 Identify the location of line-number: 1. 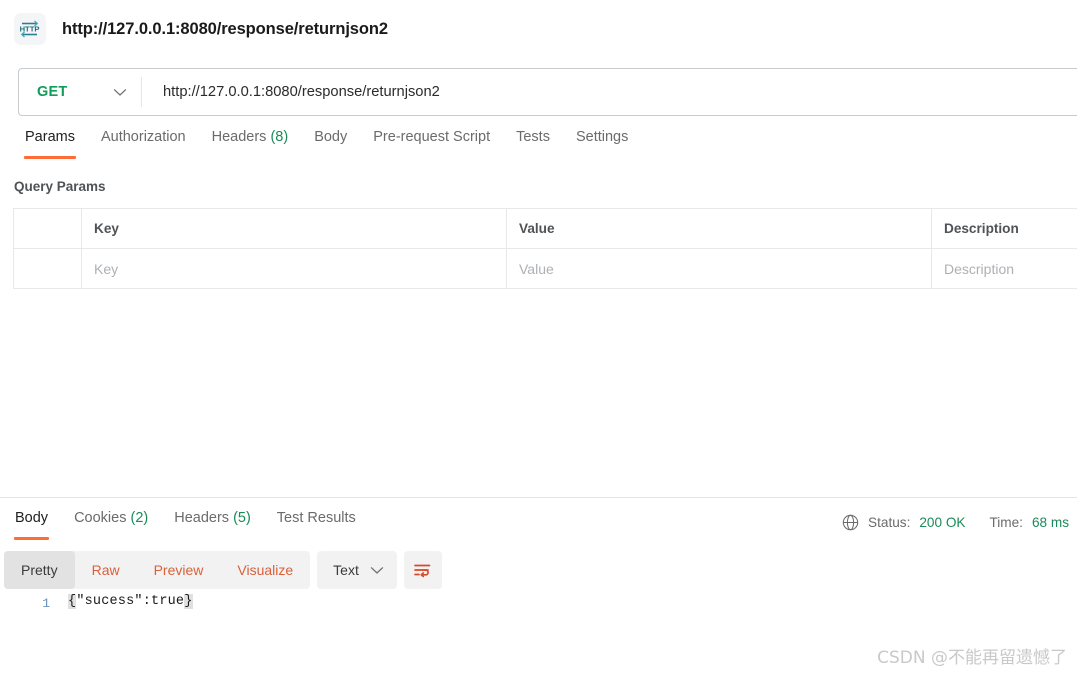
(46, 603).